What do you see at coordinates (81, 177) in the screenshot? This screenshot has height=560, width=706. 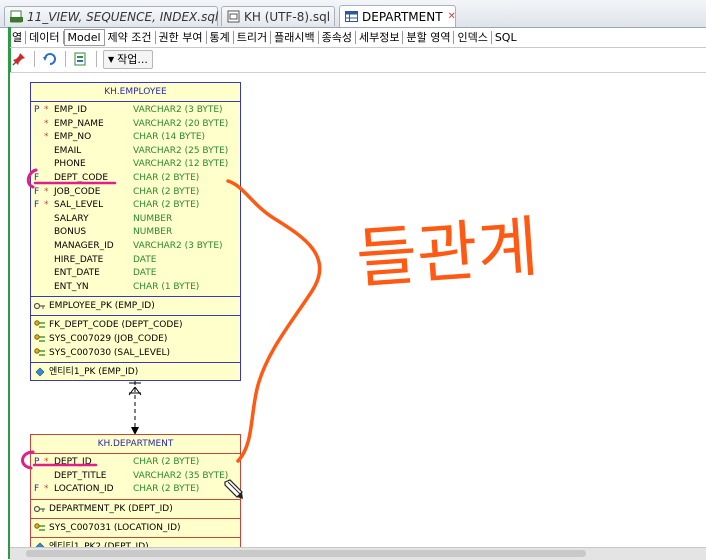 I see `column-name: DEPT_CODE` at bounding box center [81, 177].